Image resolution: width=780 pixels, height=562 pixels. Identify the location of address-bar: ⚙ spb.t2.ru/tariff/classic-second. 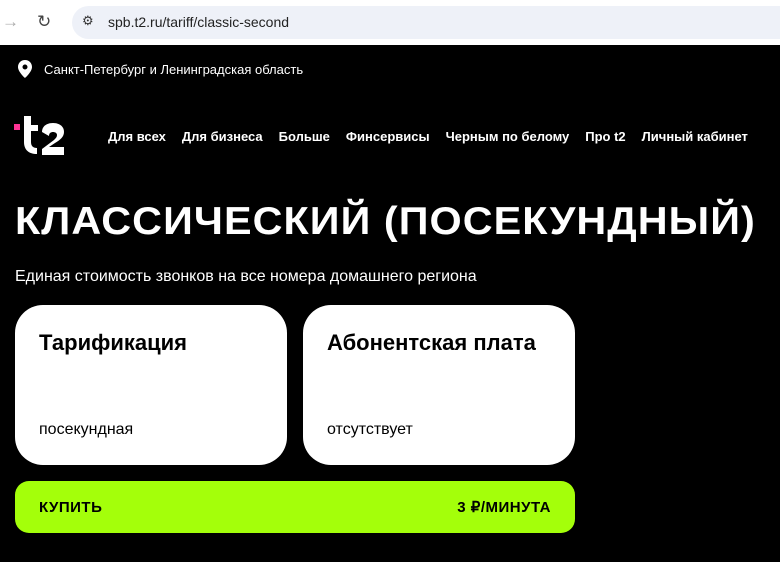
(426, 22).